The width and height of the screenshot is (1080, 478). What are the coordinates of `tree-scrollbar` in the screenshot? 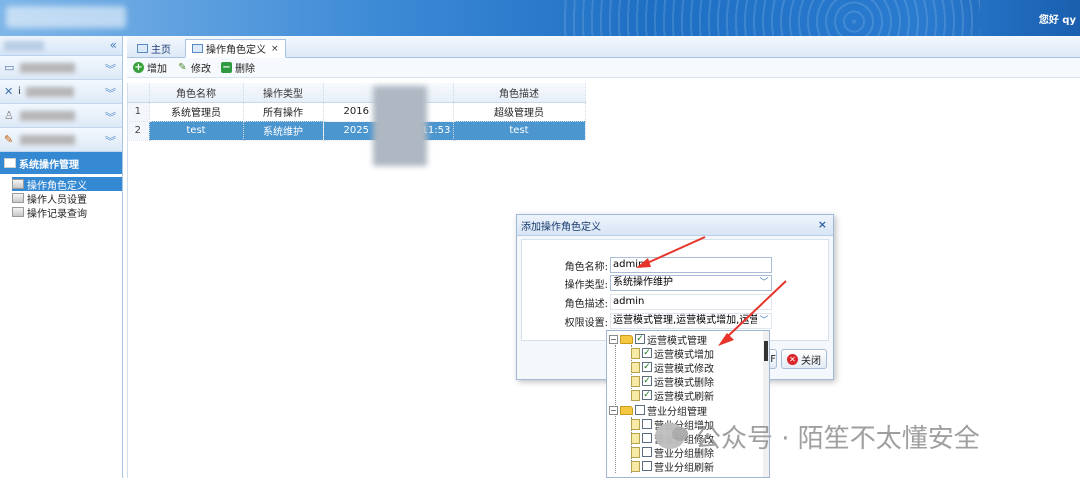 It's located at (766, 404).